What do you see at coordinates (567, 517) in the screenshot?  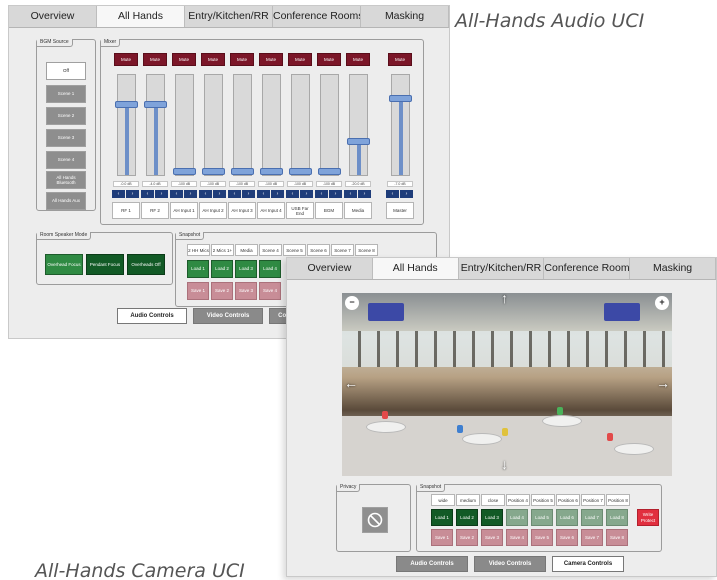 I see `camera-snapshot-load-button: Load 6` at bounding box center [567, 517].